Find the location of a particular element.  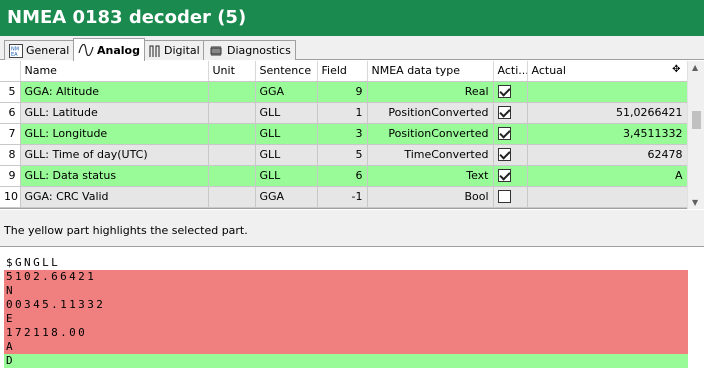

header-actual-label: Actual is located at coordinates (548, 71).